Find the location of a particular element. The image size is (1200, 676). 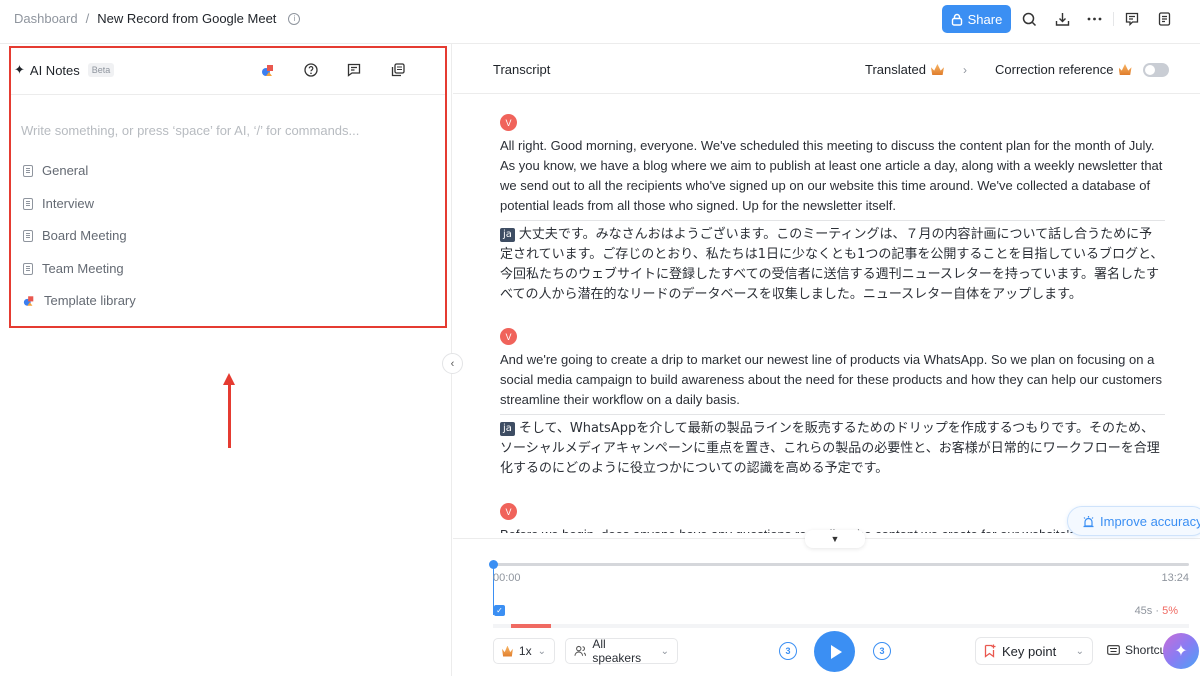

toolbar-divider is located at coordinates (1113, 19).